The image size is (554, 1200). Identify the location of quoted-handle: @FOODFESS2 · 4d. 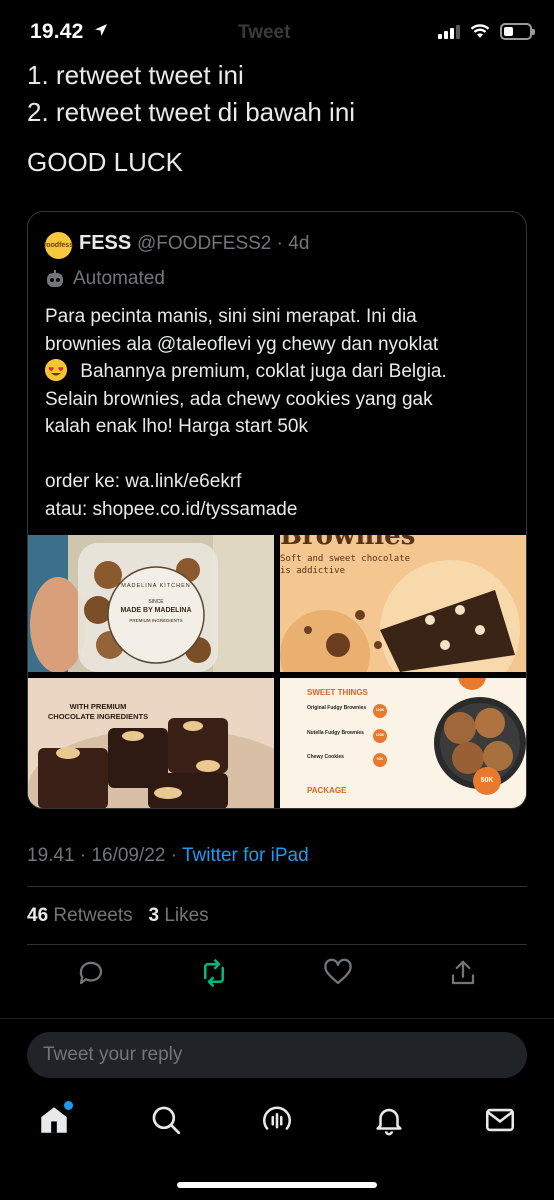
(223, 243).